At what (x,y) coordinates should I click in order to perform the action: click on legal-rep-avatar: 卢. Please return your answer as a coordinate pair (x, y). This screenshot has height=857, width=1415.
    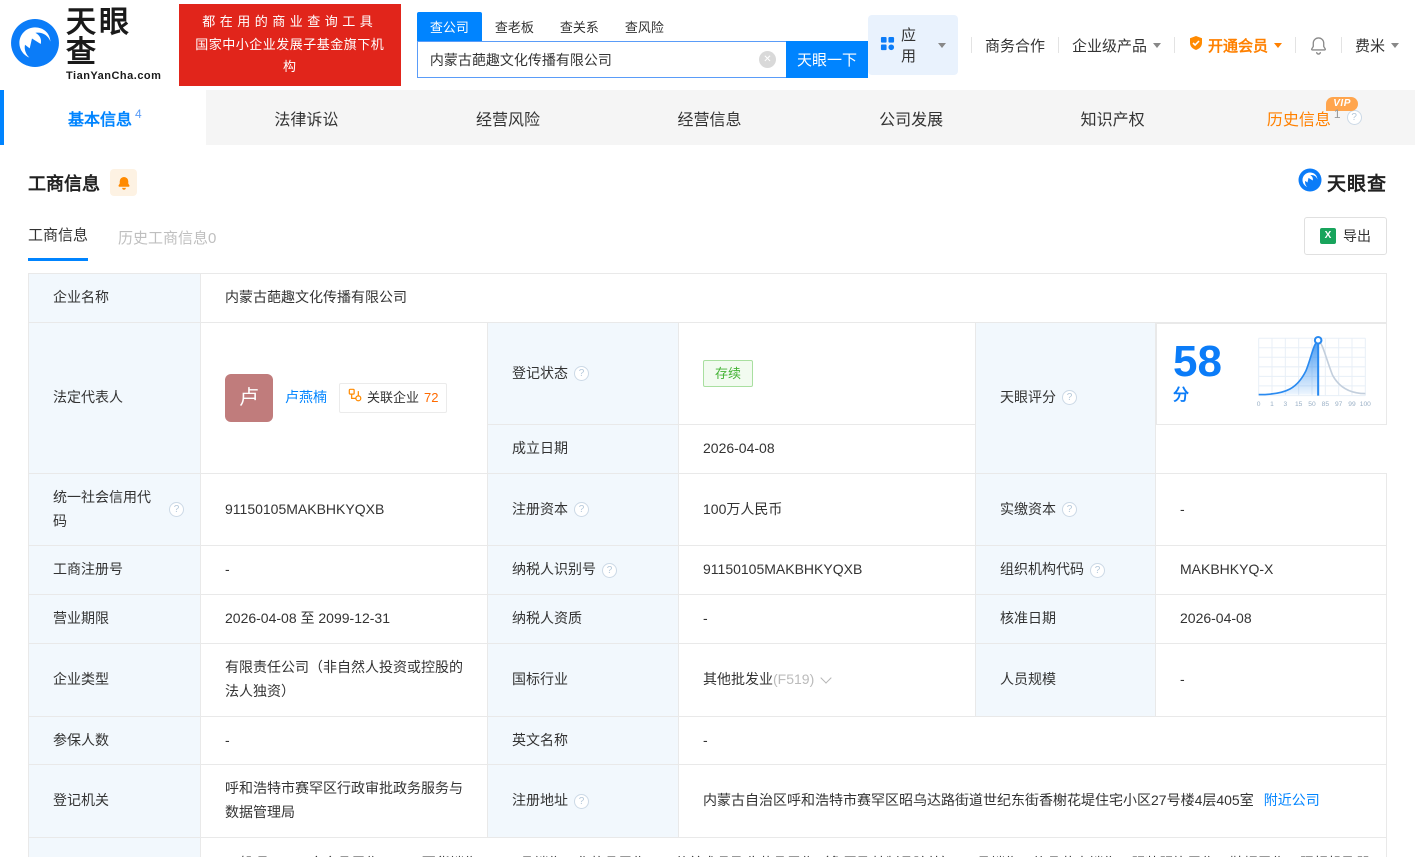
    Looking at the image, I should click on (249, 397).